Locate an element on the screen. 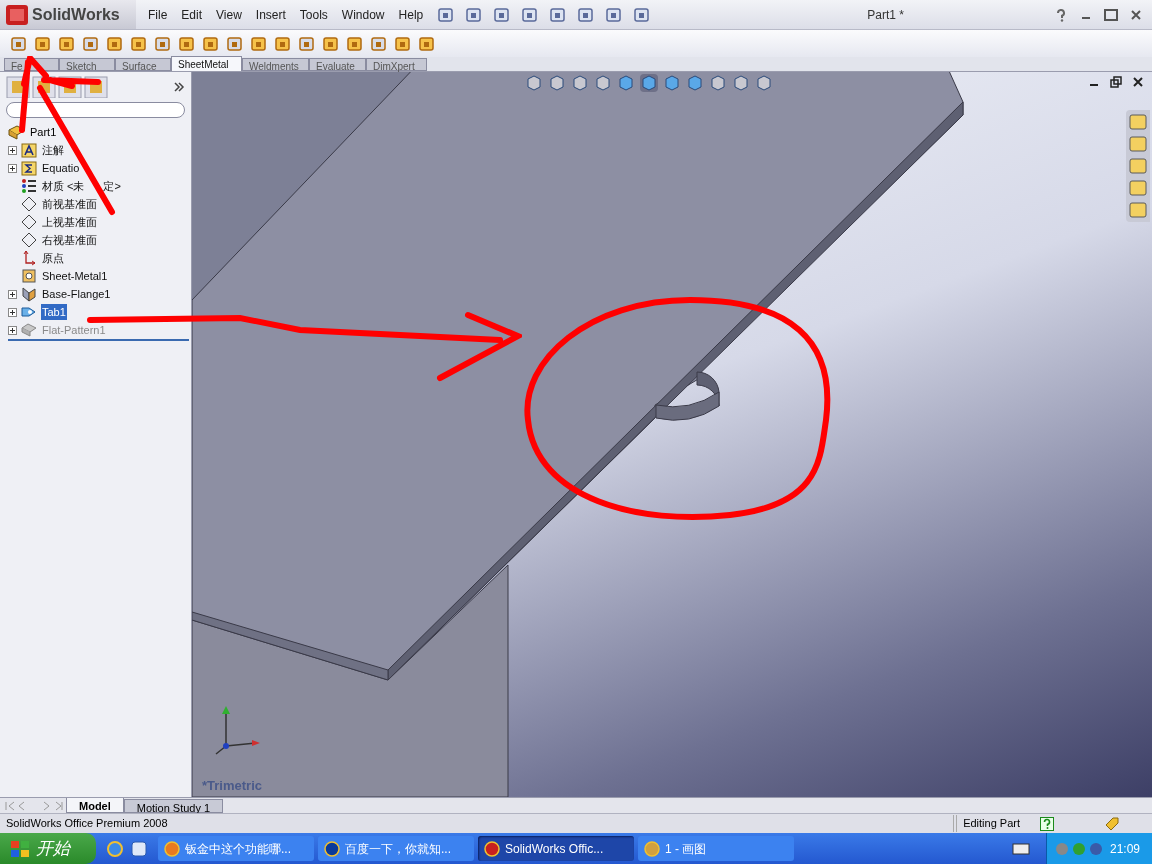 The image size is (1152, 864). tree-item: Sheet-Metal1 is located at coordinates (75, 276).